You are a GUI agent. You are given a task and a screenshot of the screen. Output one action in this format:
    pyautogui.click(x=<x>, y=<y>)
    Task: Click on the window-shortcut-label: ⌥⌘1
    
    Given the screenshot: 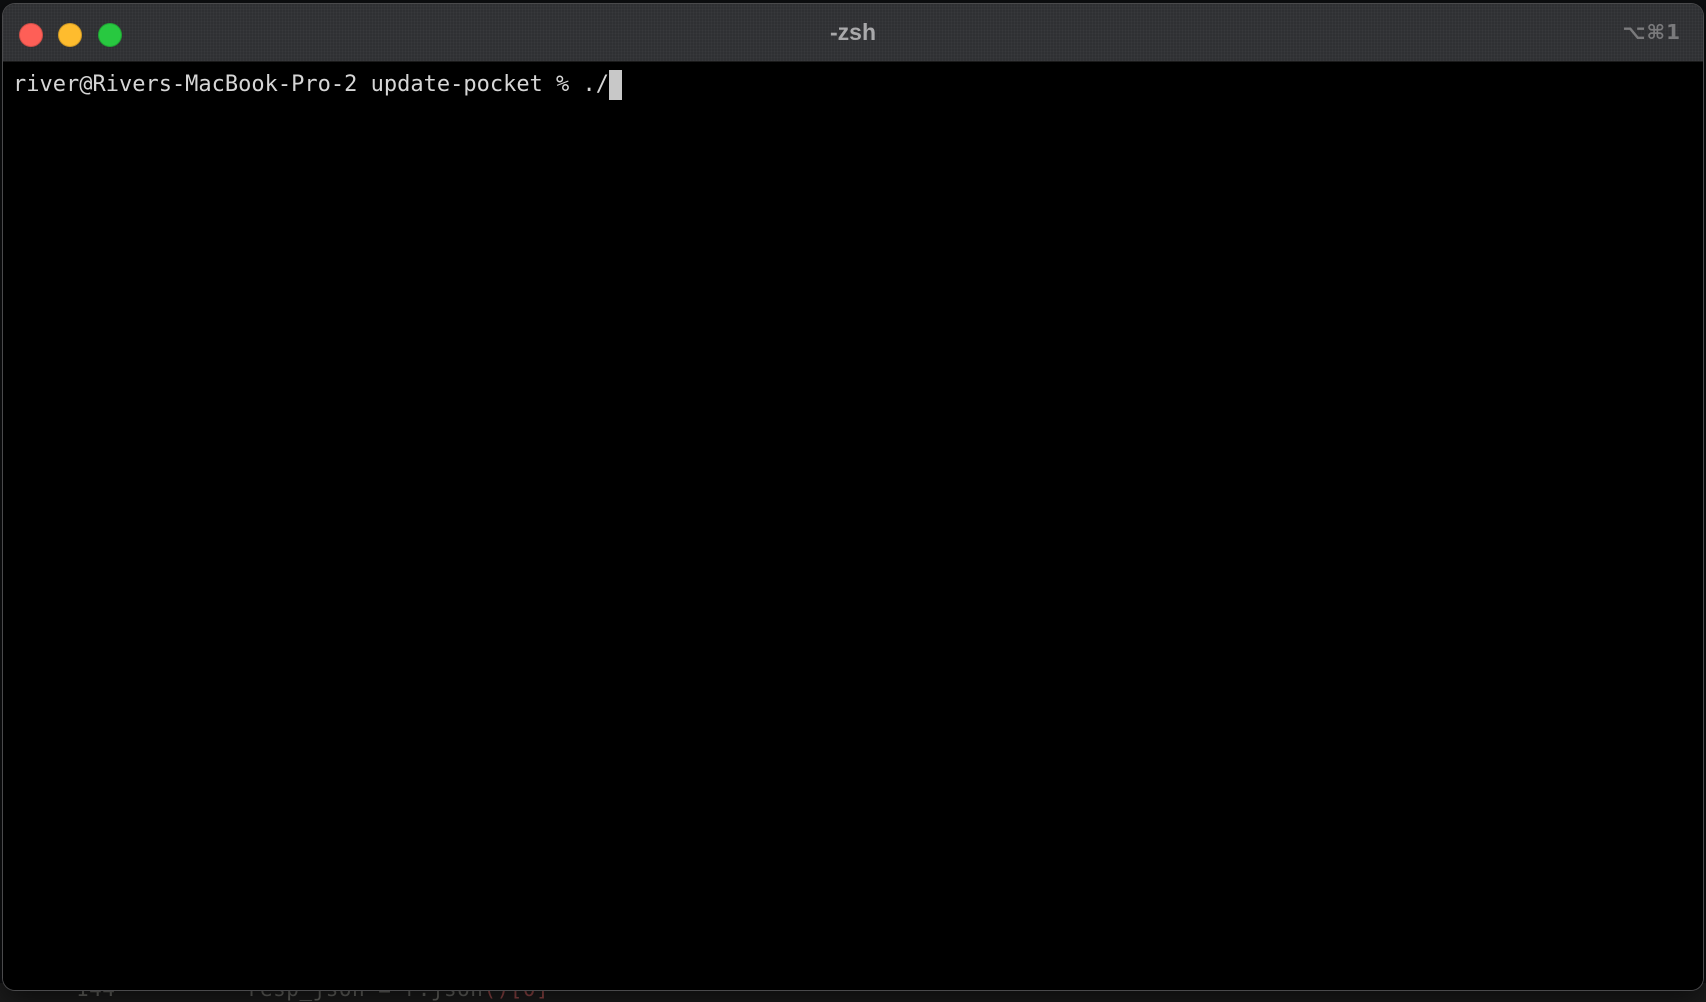 What is the action you would take?
    pyautogui.click(x=1651, y=32)
    